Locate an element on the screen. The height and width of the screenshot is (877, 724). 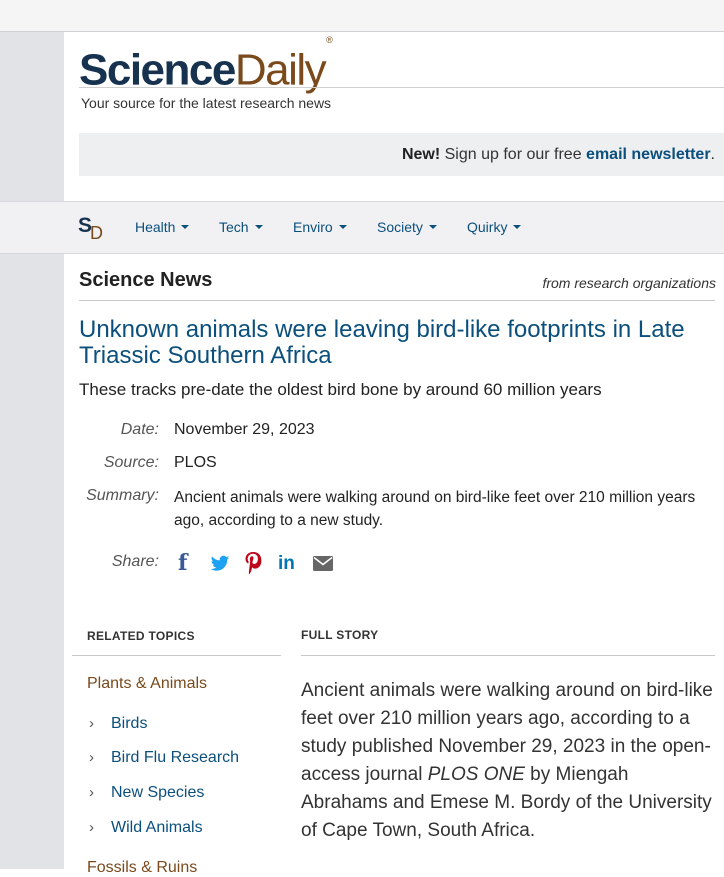
related-item-bird-flu-research: › Bird Flu Research is located at coordinates (164, 758).